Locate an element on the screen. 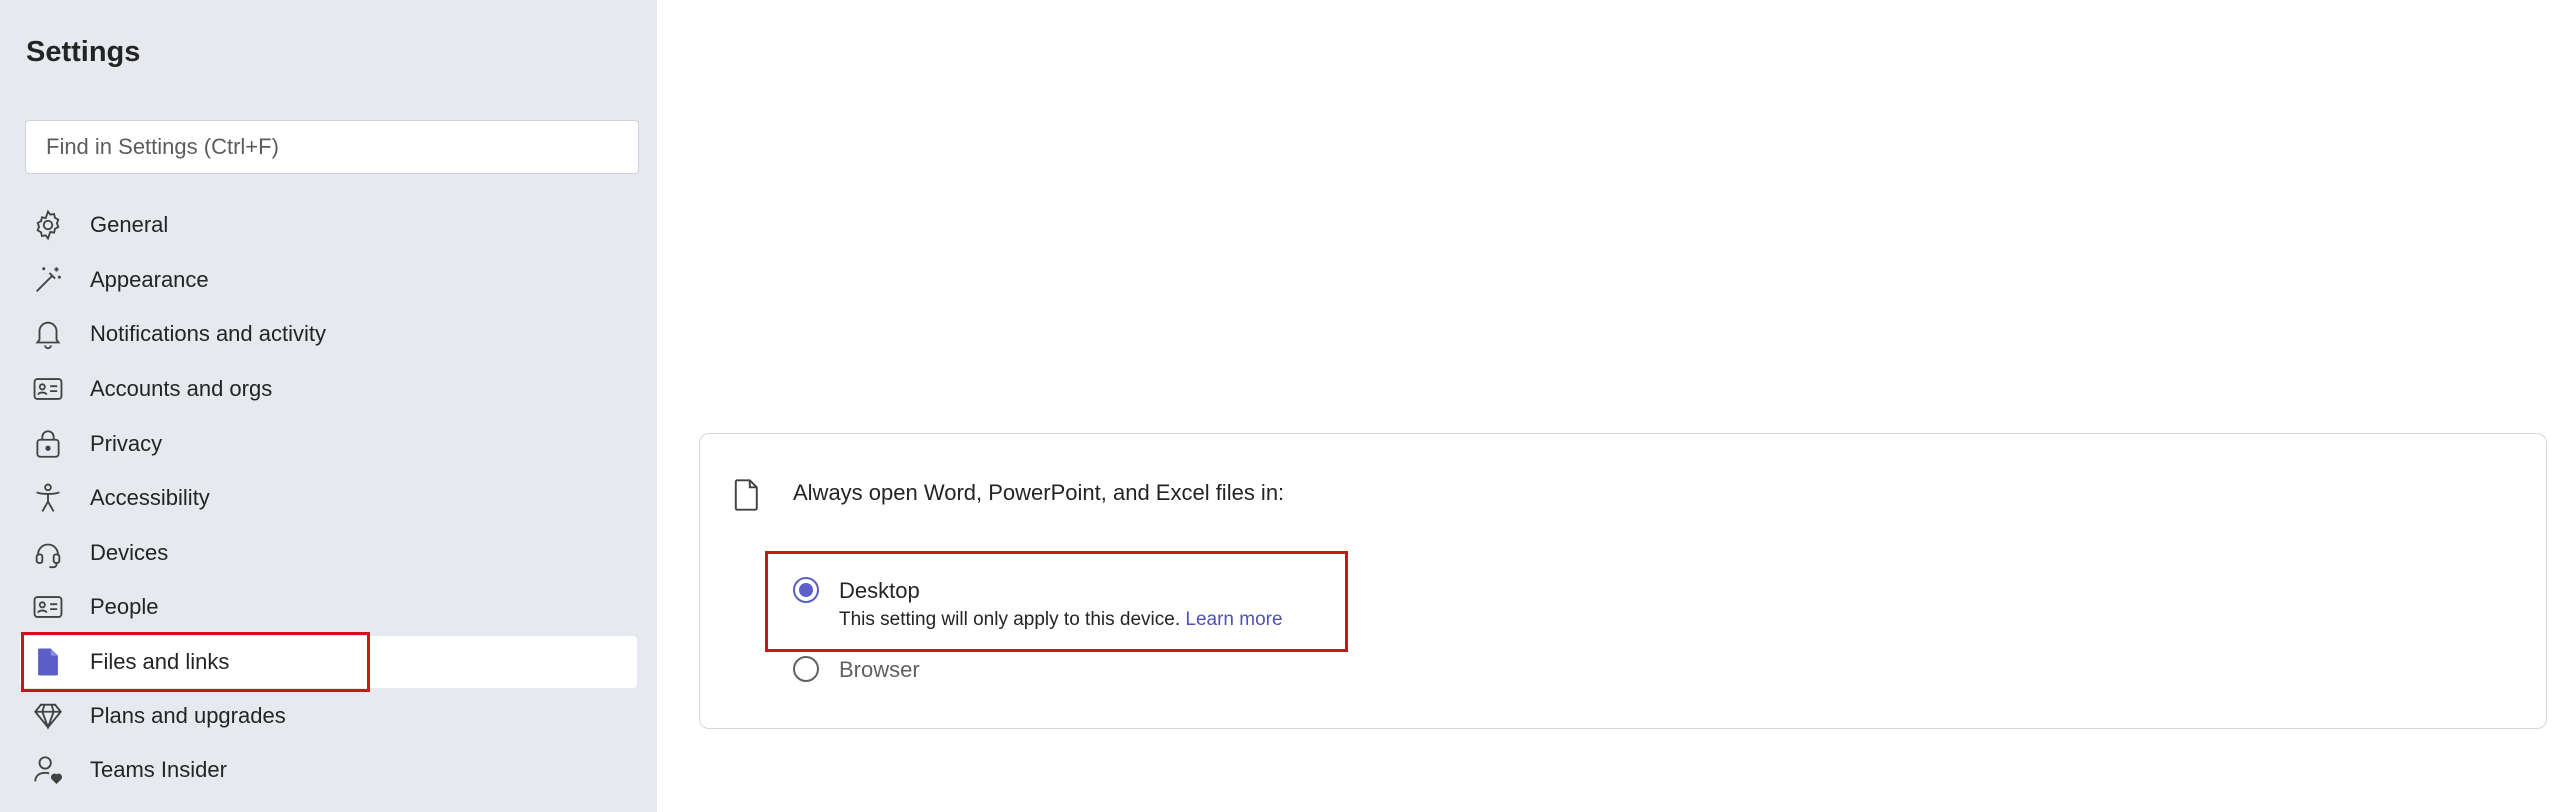  contact-card-icon is located at coordinates (48, 607).